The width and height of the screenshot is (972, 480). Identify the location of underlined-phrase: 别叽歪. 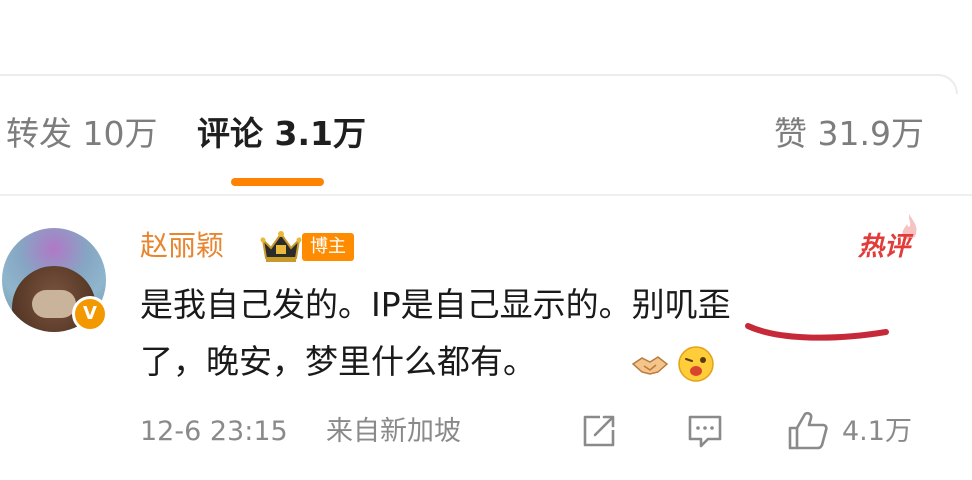
(681, 304).